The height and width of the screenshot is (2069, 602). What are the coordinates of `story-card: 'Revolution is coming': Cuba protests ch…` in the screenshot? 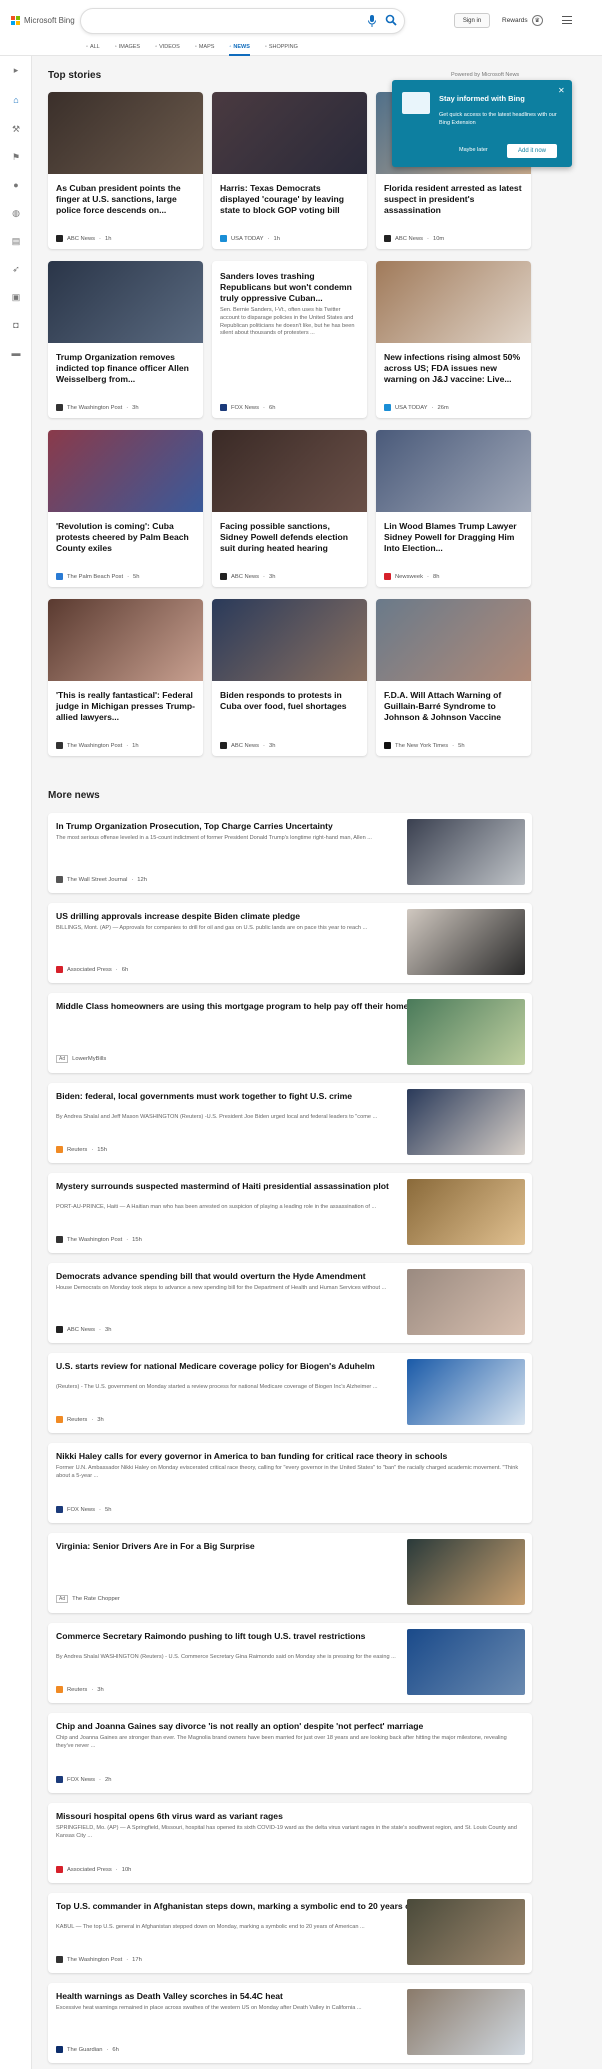 It's located at (125, 508).